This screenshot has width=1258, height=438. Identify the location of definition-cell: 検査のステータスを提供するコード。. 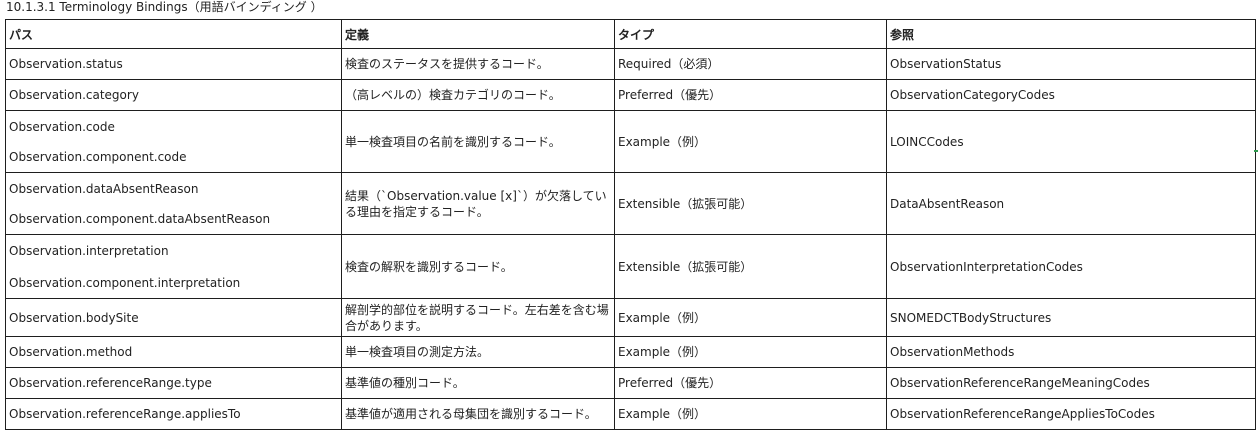
(478, 64).